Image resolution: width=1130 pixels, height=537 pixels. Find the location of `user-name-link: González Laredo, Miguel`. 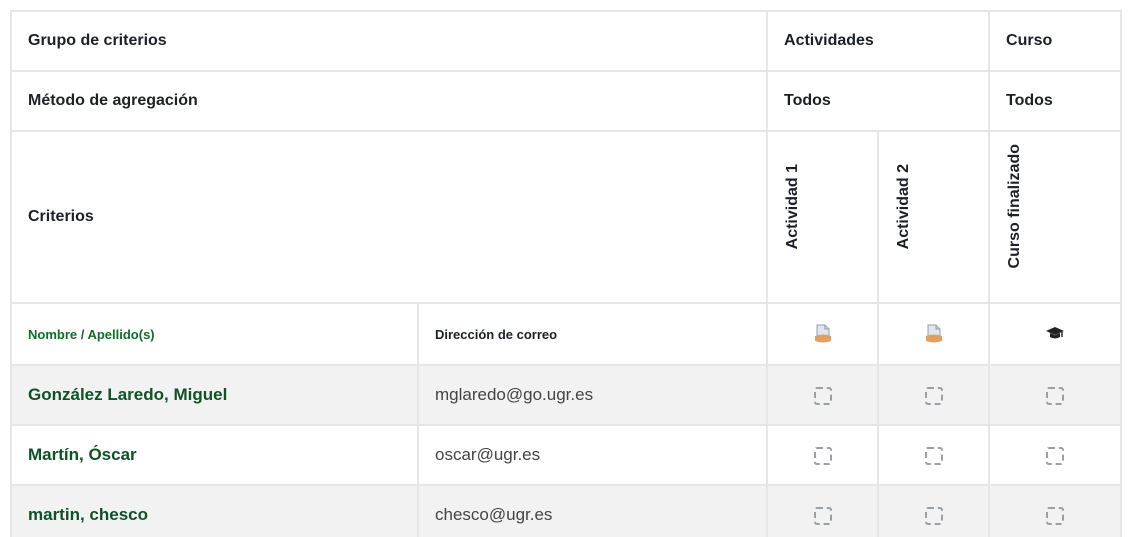

user-name-link: González Laredo, Miguel is located at coordinates (214, 395).